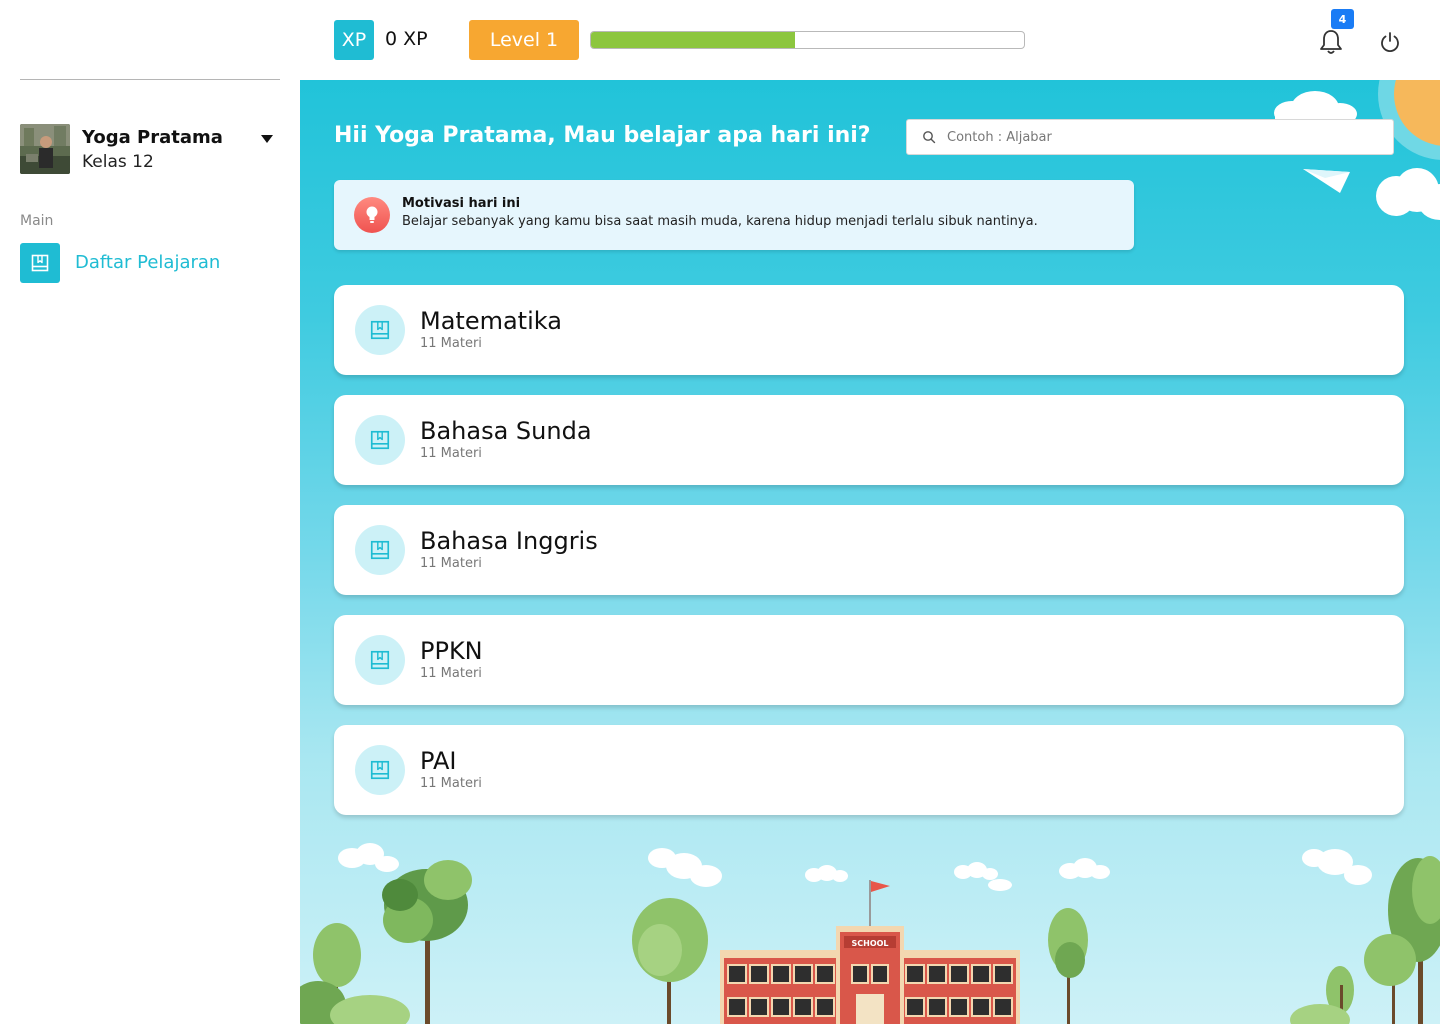 The height and width of the screenshot is (1024, 1440). I want to click on school-sign: SCHOOL, so click(869, 943).